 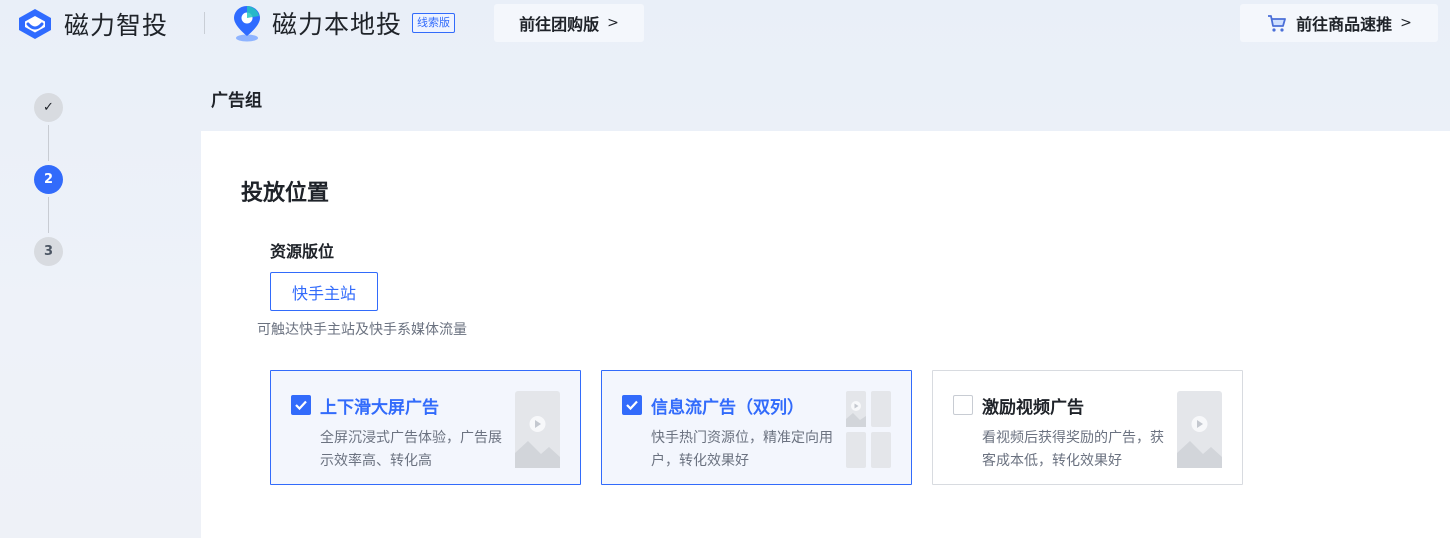 What do you see at coordinates (727, 408) in the screenshot?
I see `option-title: 信息流广告（双列）` at bounding box center [727, 408].